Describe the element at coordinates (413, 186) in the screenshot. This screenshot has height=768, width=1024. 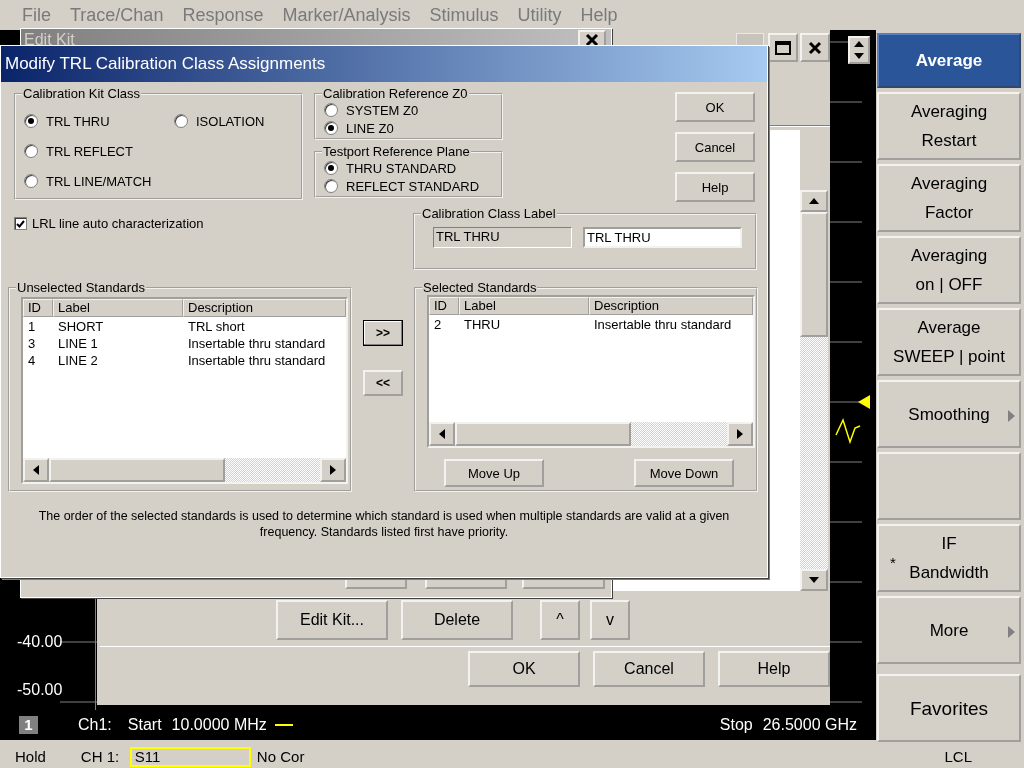
I see `radio-label: REFLECT STANDARD` at that location.